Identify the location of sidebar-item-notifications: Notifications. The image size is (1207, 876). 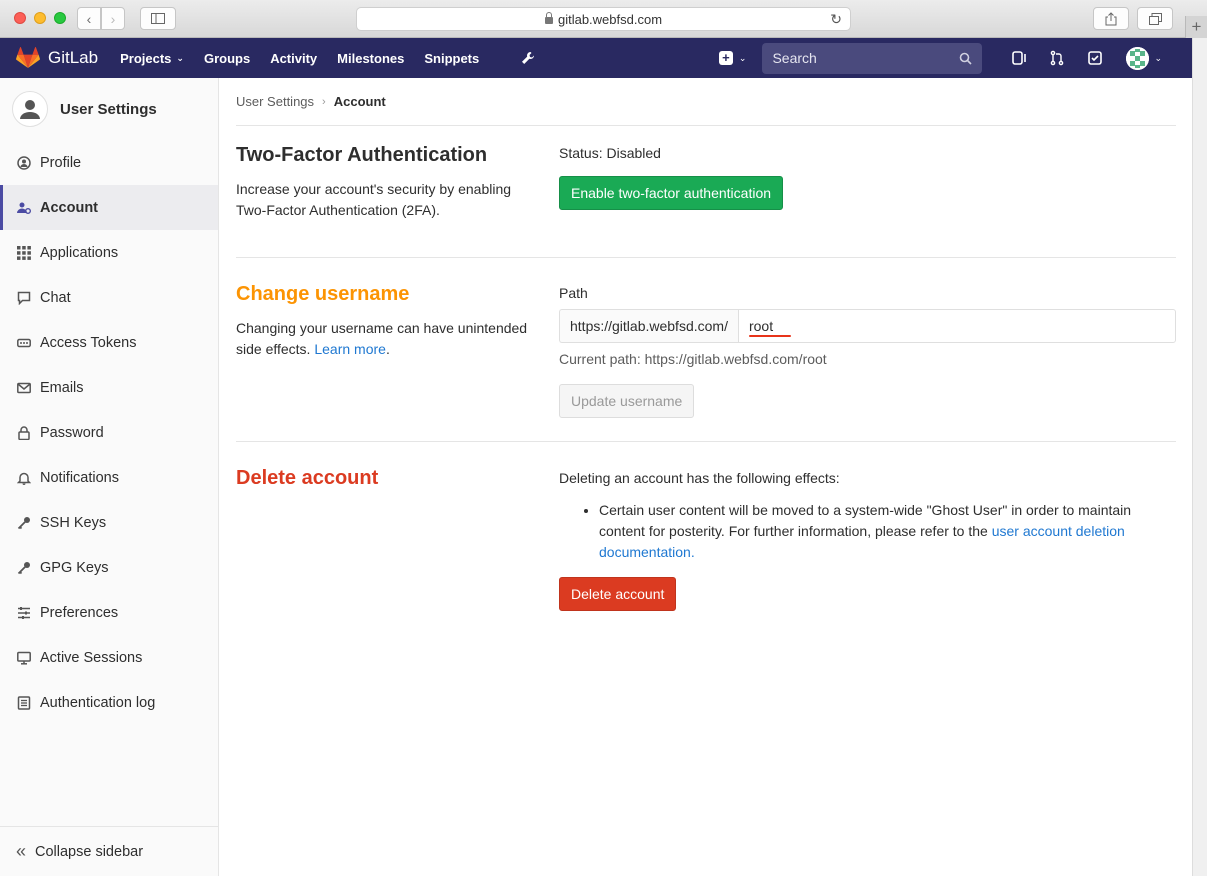
(109, 477).